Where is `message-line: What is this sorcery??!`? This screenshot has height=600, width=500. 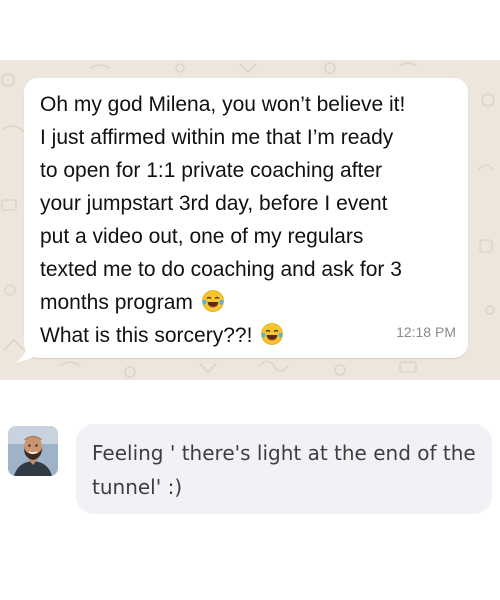 message-line: What is this sorcery??! is located at coordinates (146, 335).